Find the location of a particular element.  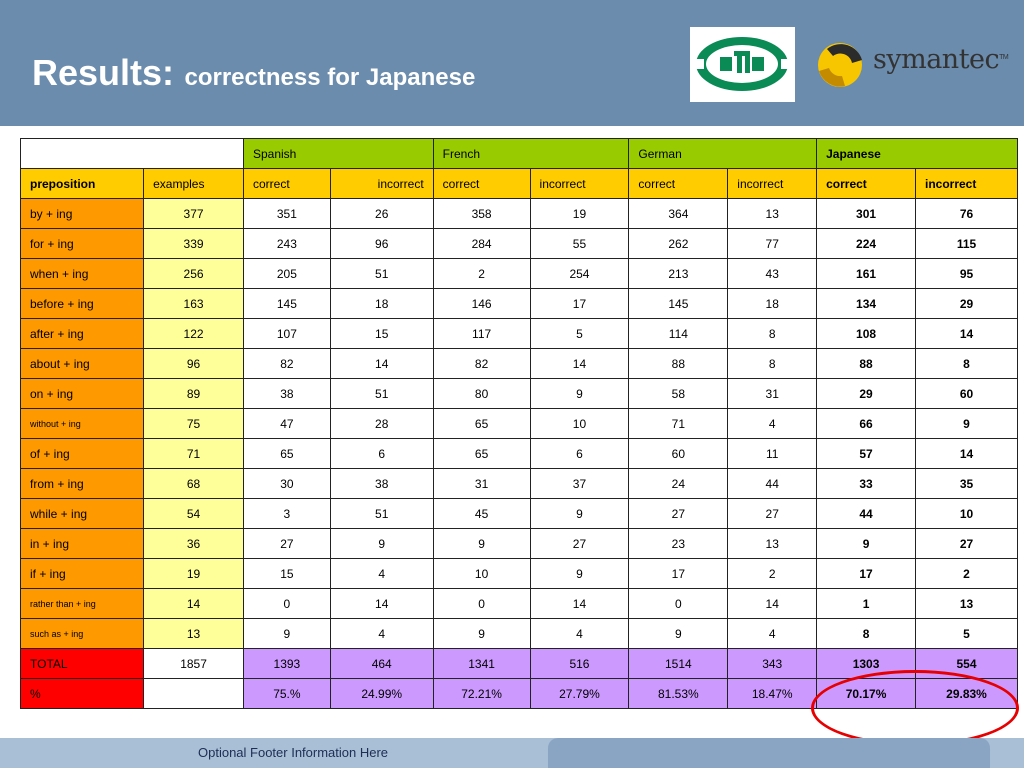

cell-french-correct: 358 is located at coordinates (481, 213).